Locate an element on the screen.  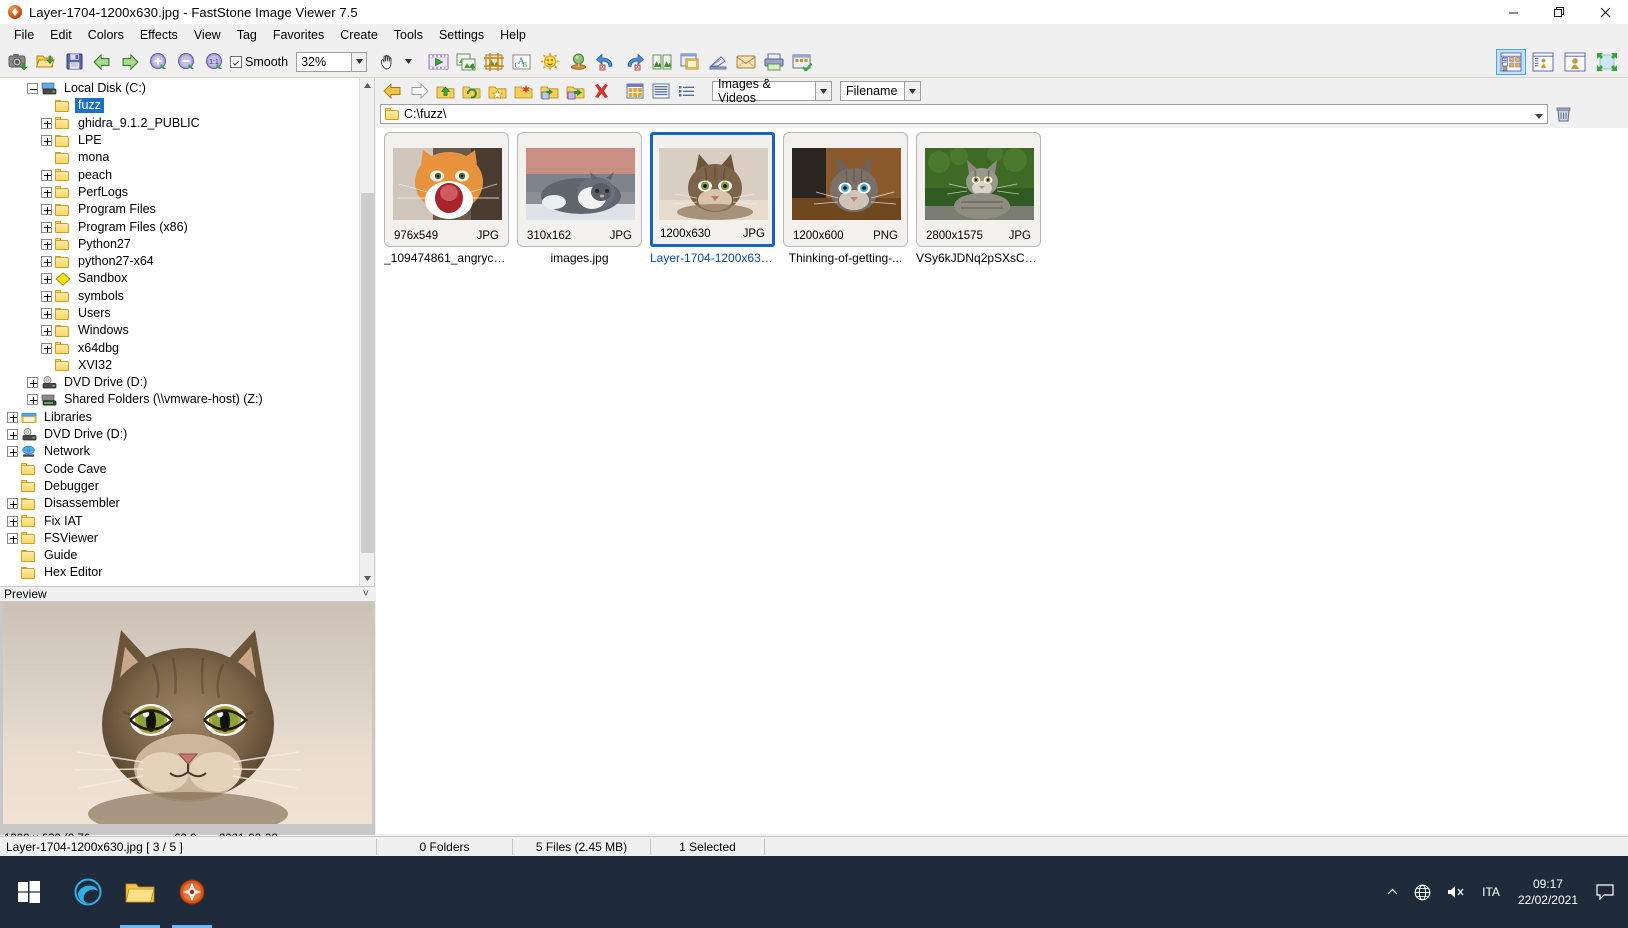
file-explorer-icon is located at coordinates (140, 892).